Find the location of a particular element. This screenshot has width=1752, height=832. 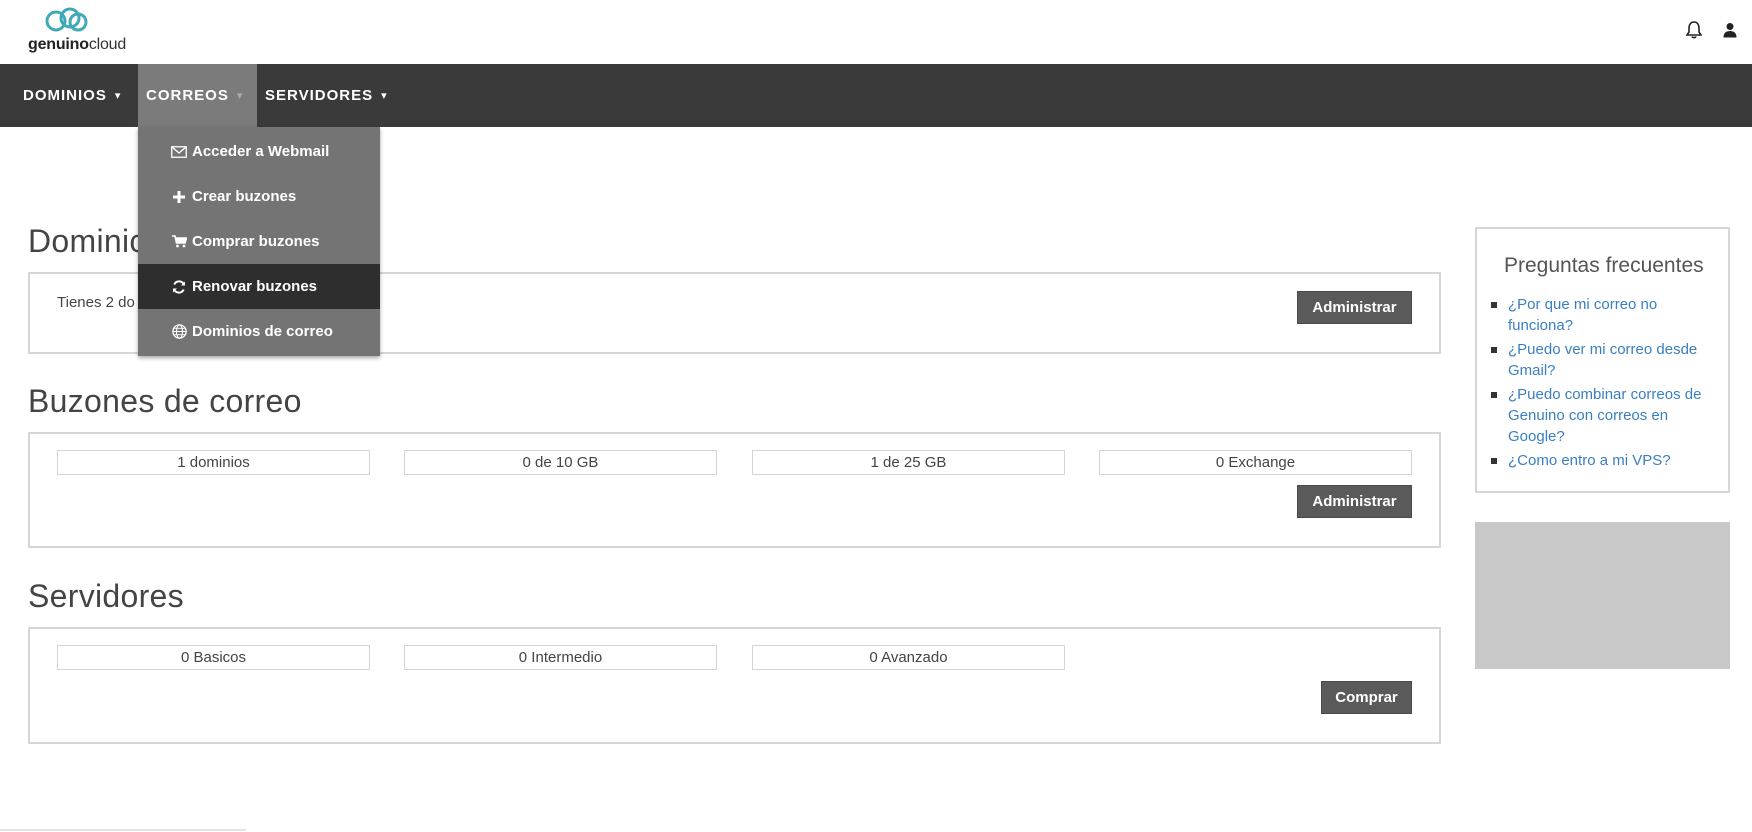

menu-item-webmail: Acceder a Webmail is located at coordinates (259, 151).